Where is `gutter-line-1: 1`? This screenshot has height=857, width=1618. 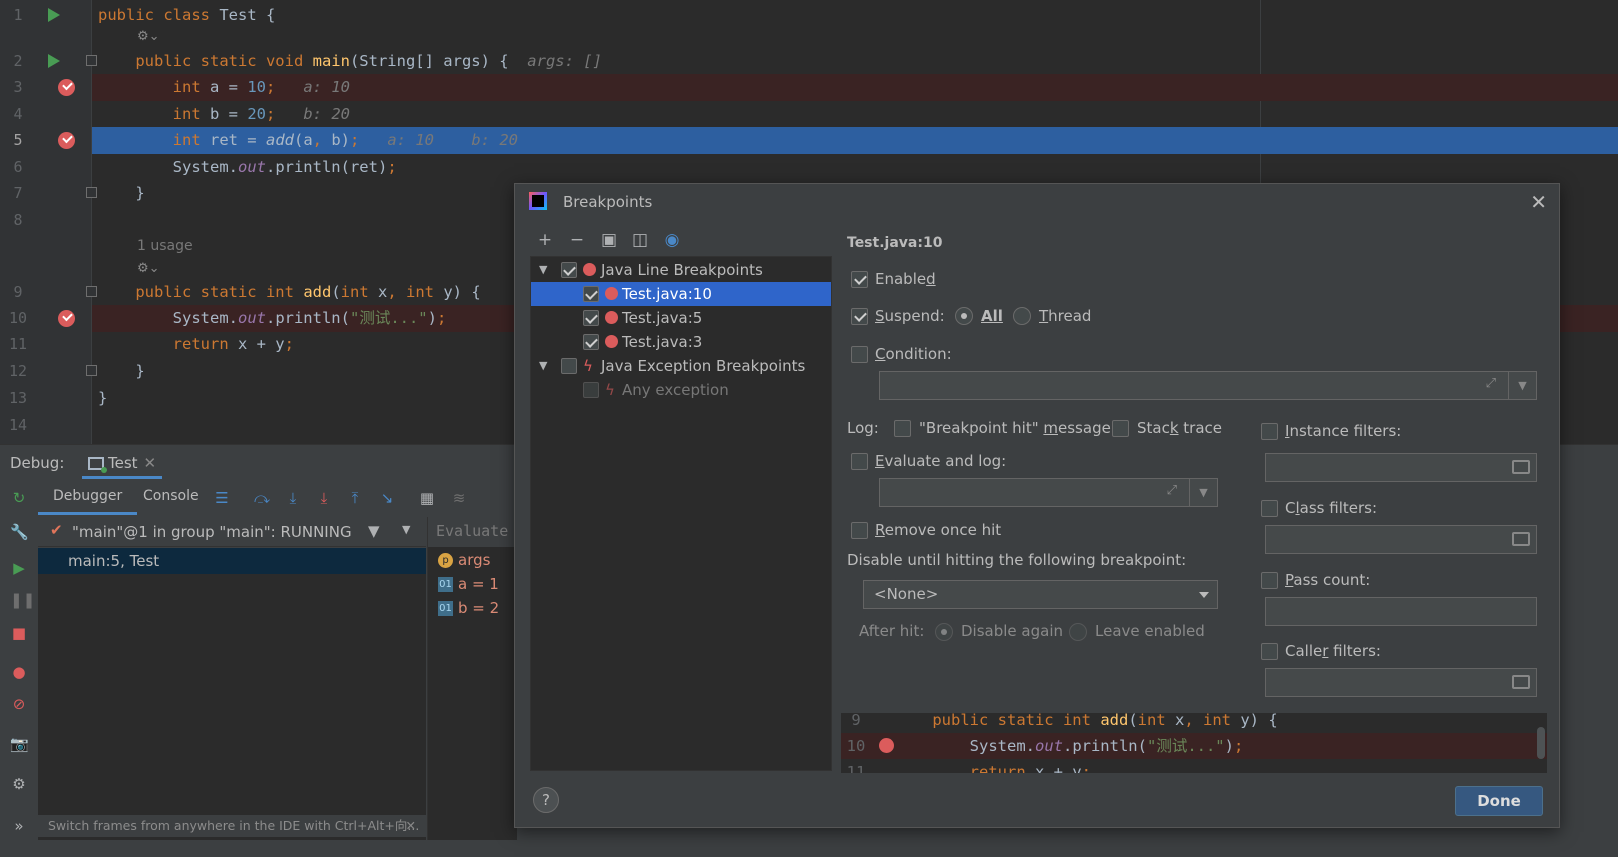
gutter-line-1: 1 is located at coordinates (46, 15).